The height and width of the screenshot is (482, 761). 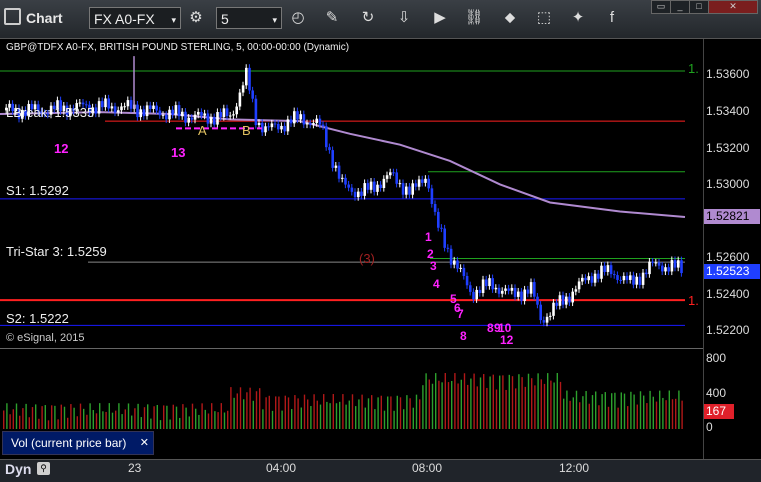 What do you see at coordinates (298, 18) in the screenshot?
I see `clock-icon: ◴` at bounding box center [298, 18].